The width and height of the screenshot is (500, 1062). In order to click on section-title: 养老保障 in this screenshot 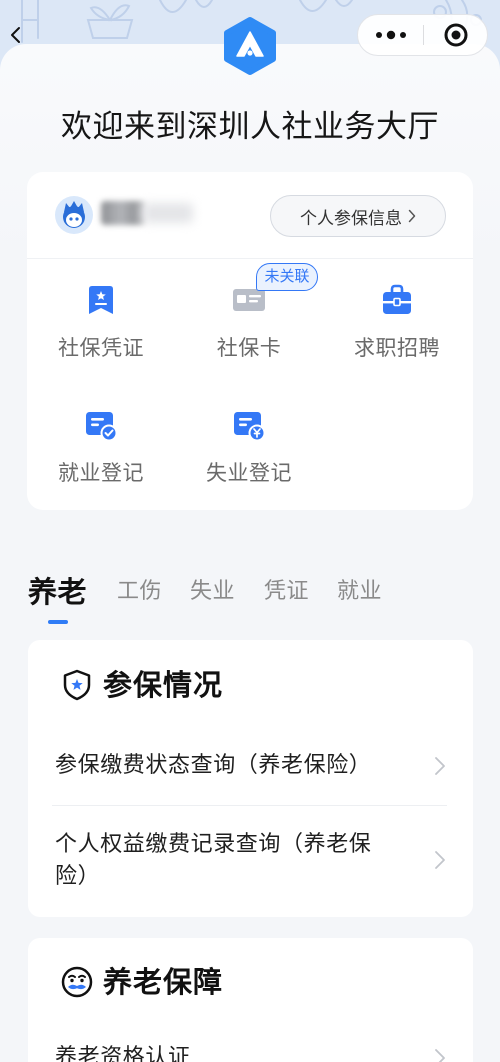, I will do `click(163, 982)`.